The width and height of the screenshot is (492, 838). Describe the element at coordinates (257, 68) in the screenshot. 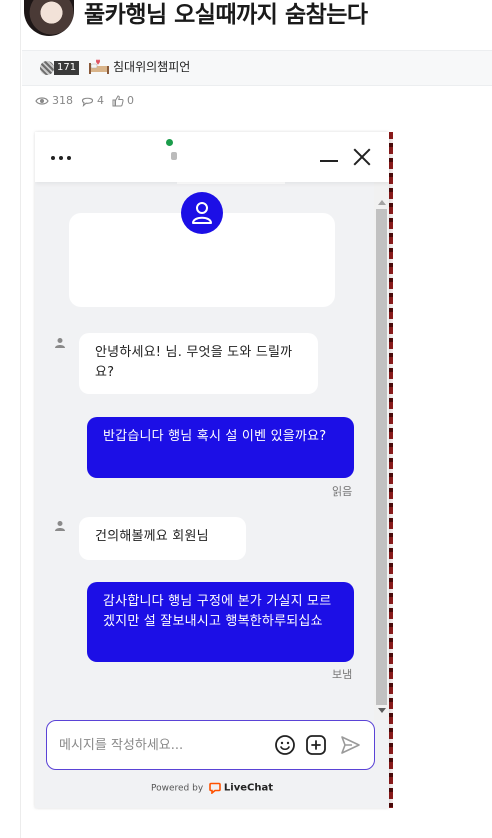

I see `author-bar: 171 침대위의챔피언` at that location.